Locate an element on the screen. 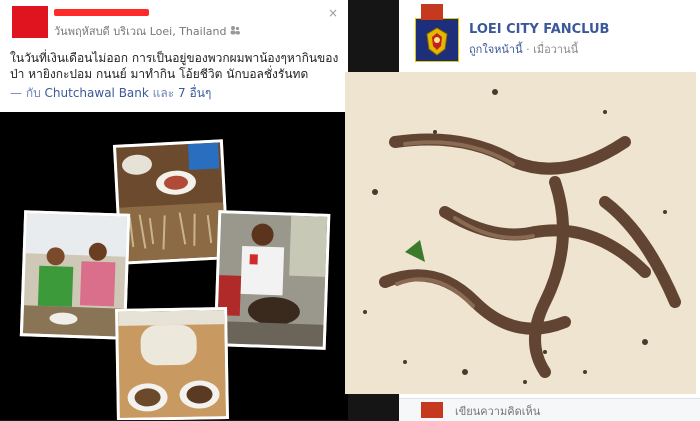  avatar is located at coordinates (30, 22).